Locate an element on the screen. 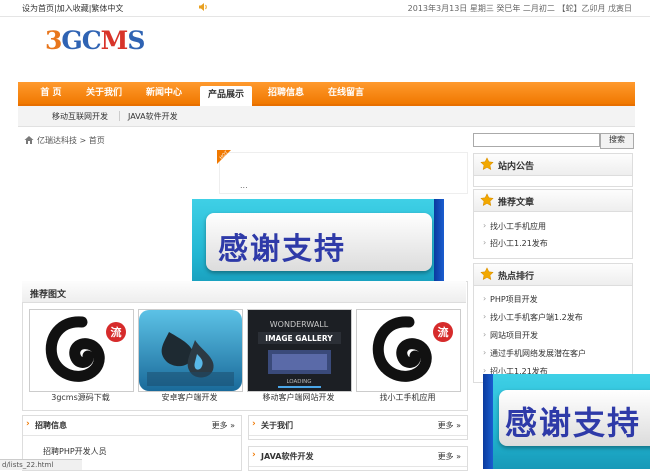  hot-news-box is located at coordinates (343, 173).